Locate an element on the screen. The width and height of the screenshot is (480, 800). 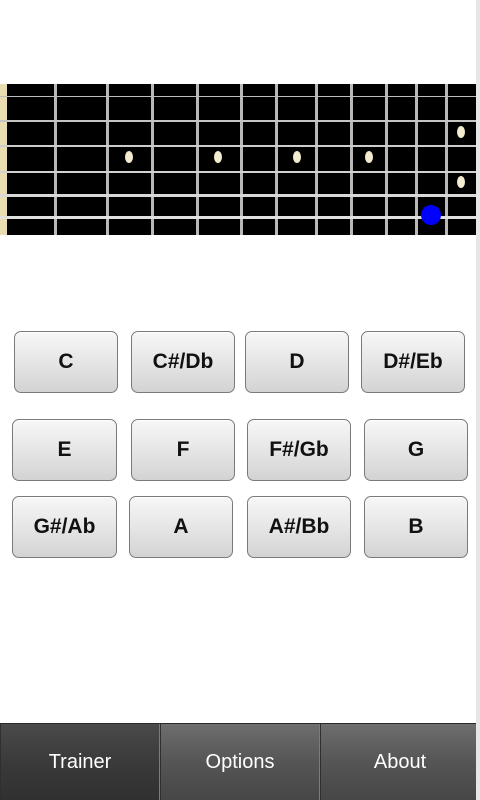
note-button-d-sharp-e-flat: D#/Eb is located at coordinates (413, 362).